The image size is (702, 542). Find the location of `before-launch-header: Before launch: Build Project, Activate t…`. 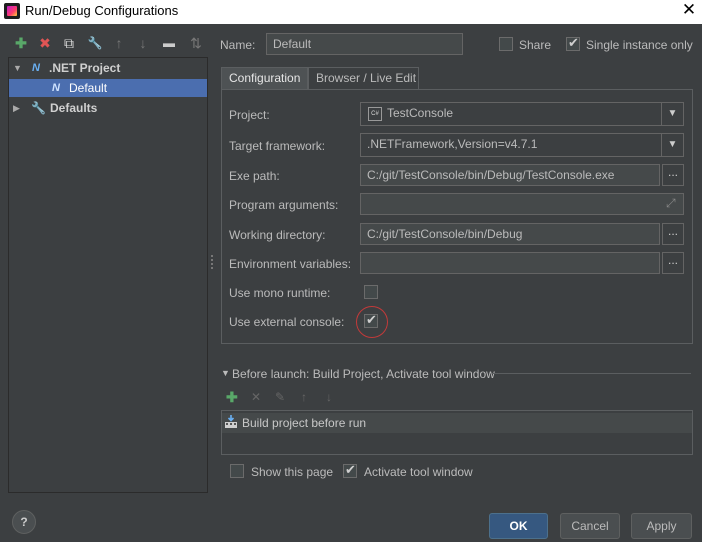

before-launch-header: Before launch: Build Project, Activate t… is located at coordinates (363, 374).